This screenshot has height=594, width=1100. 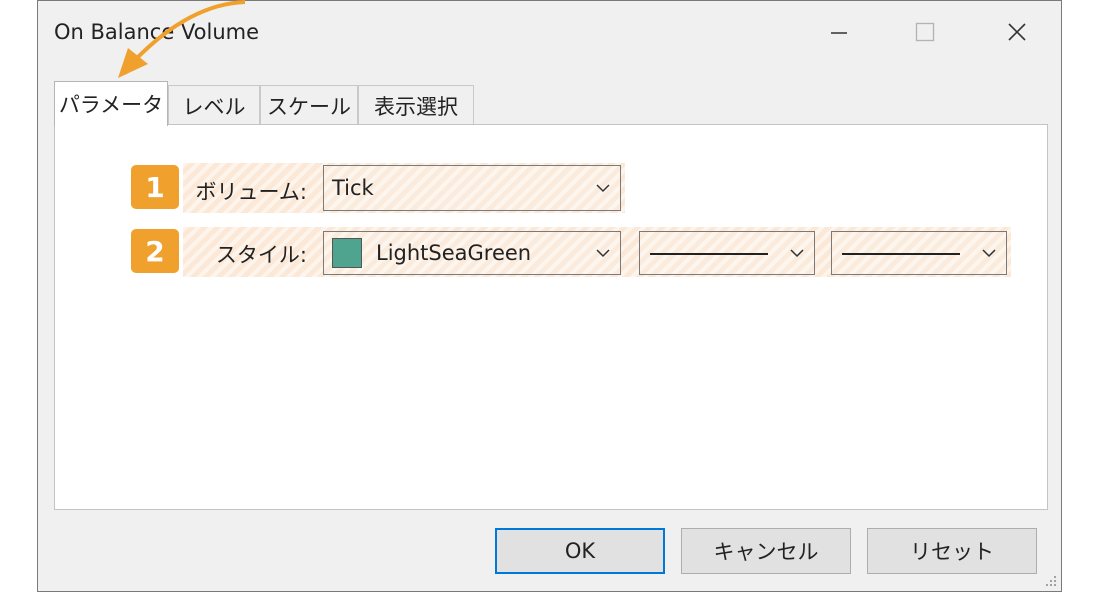 I want to click on tab-scale: スケール, so click(x=309, y=105).